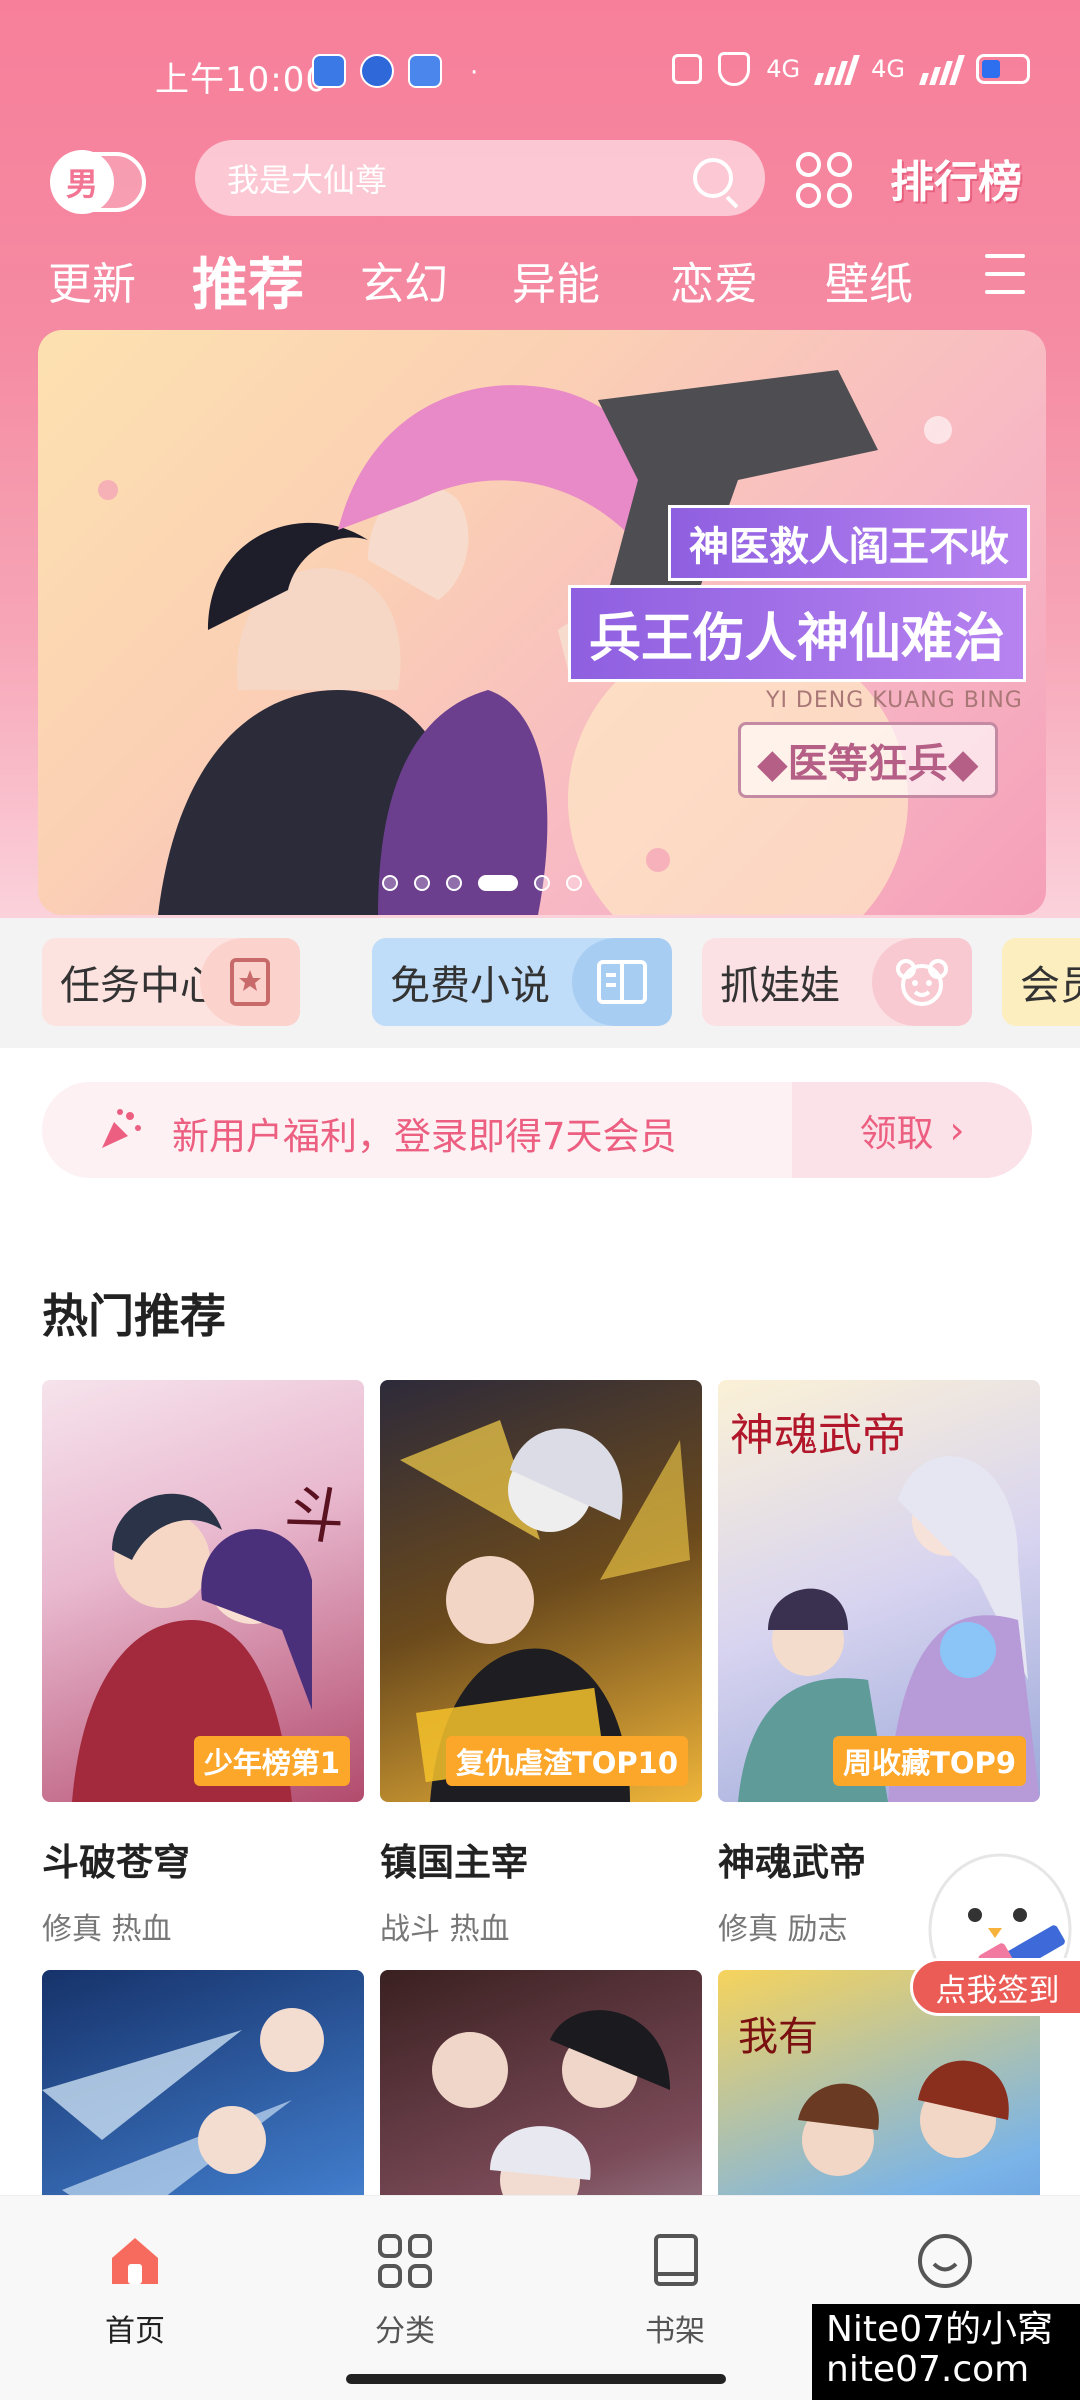  I want to click on shortcut-strip: 任务中心 免费小说 抓娃娃 会员, so click(540, 983).